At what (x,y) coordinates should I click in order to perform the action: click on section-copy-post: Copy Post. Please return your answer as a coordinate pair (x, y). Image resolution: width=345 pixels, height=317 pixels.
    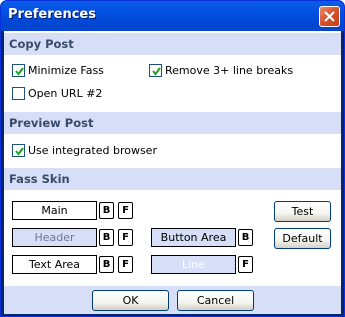
    Looking at the image, I should click on (172, 44).